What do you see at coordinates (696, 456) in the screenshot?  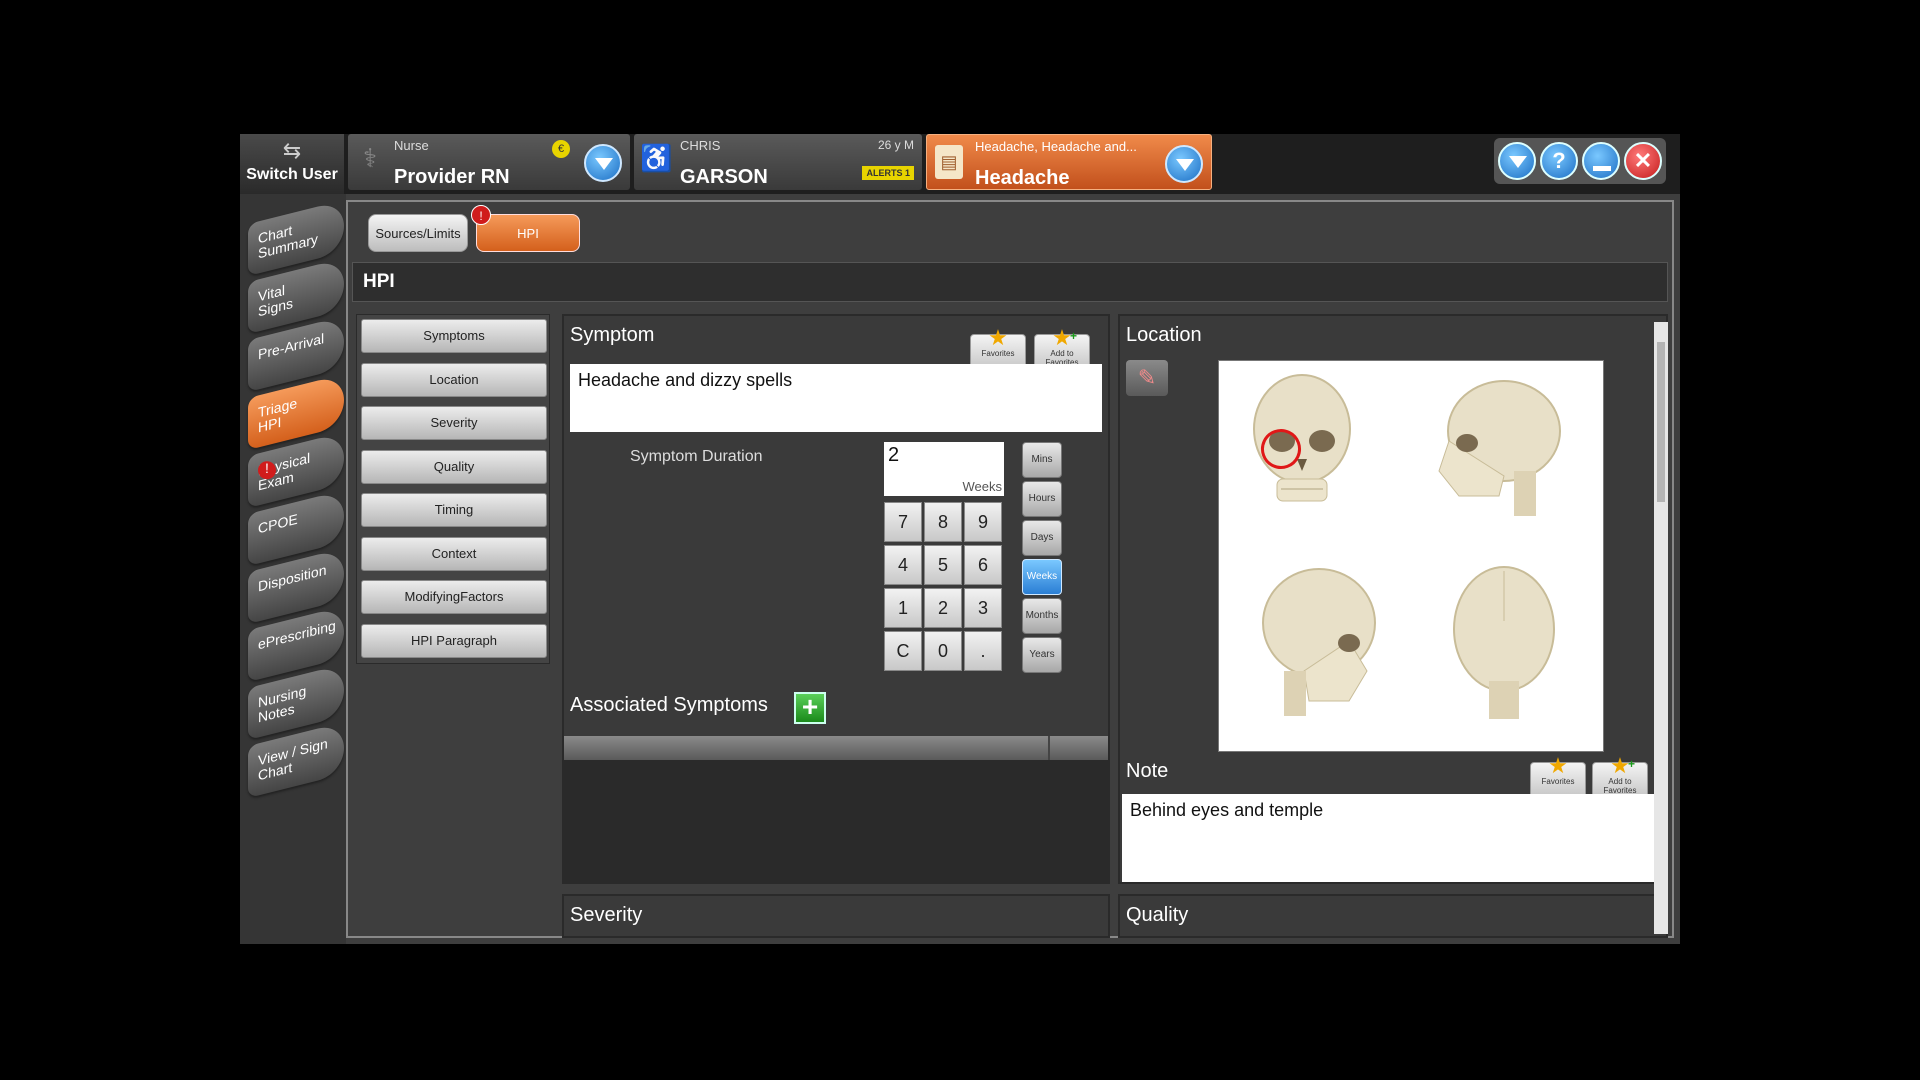 I see `duration-label: Symptom Duration` at bounding box center [696, 456].